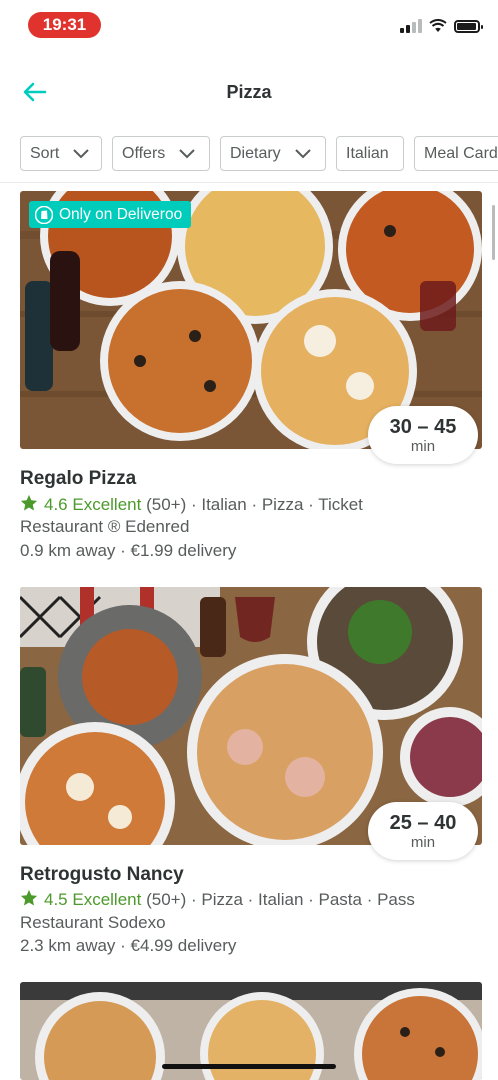 This screenshot has width=498, height=1080. I want to click on cuisine-tags: · Italian · Pizza · Ticket, so click(274, 504).